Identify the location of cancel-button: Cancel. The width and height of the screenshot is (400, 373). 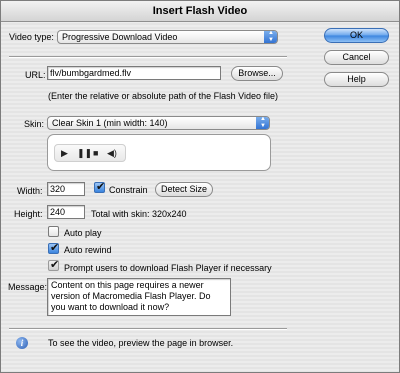
(356, 57).